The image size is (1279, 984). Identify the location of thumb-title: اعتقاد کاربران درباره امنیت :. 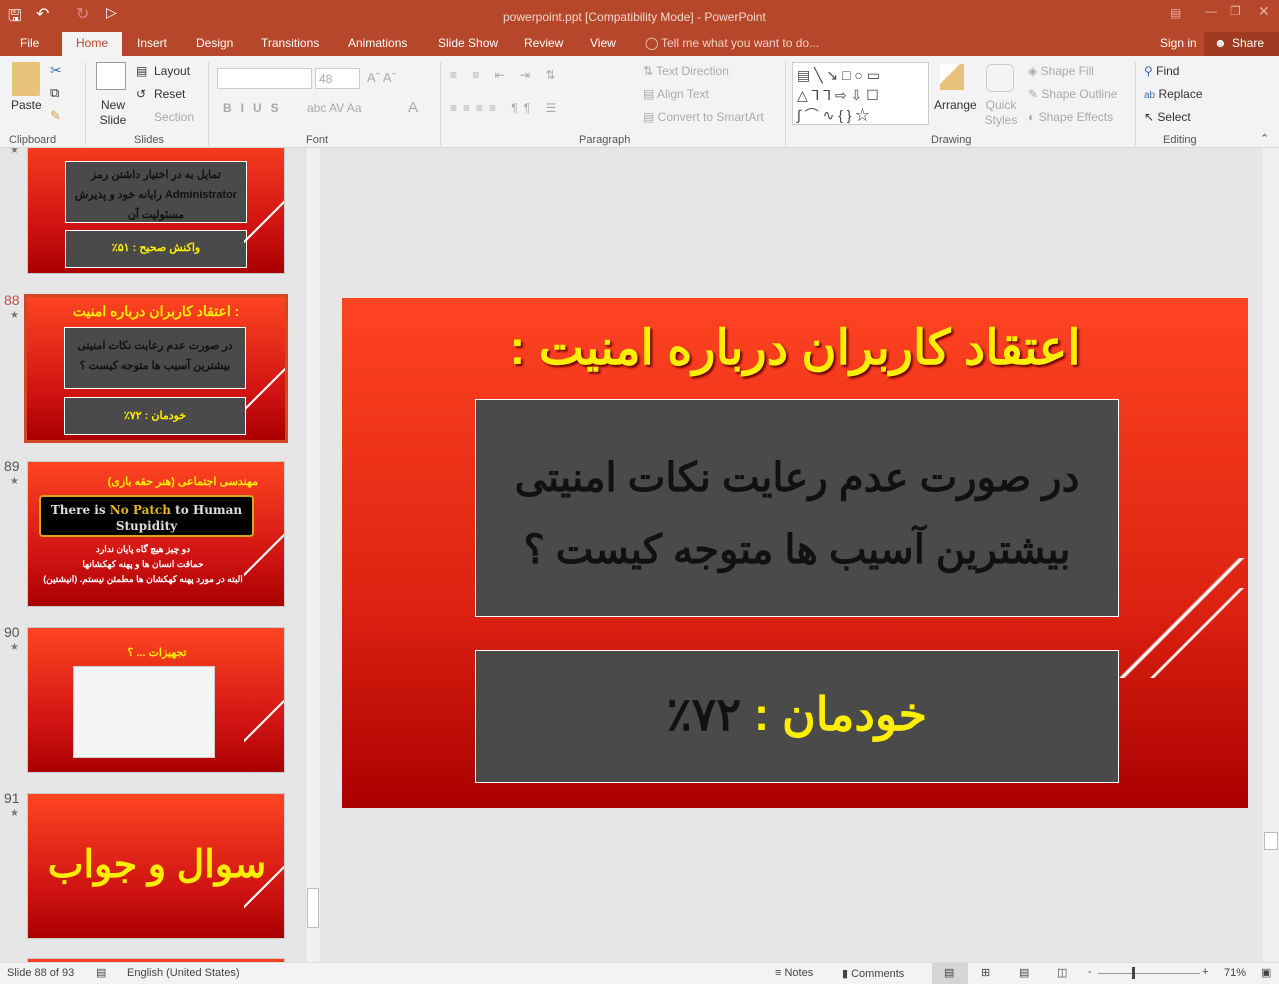
(156, 311).